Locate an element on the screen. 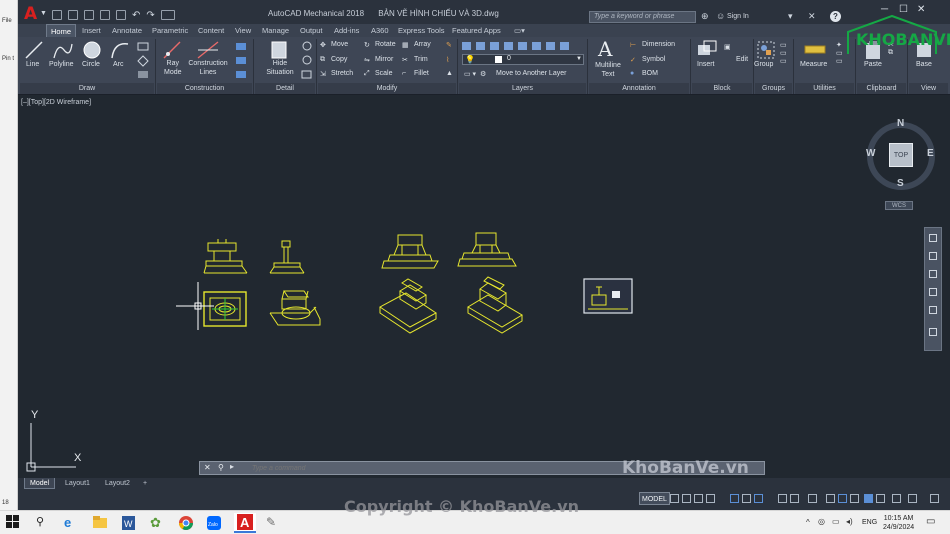 The height and width of the screenshot is (534, 950). tab-view: View is located at coordinates (243, 30).